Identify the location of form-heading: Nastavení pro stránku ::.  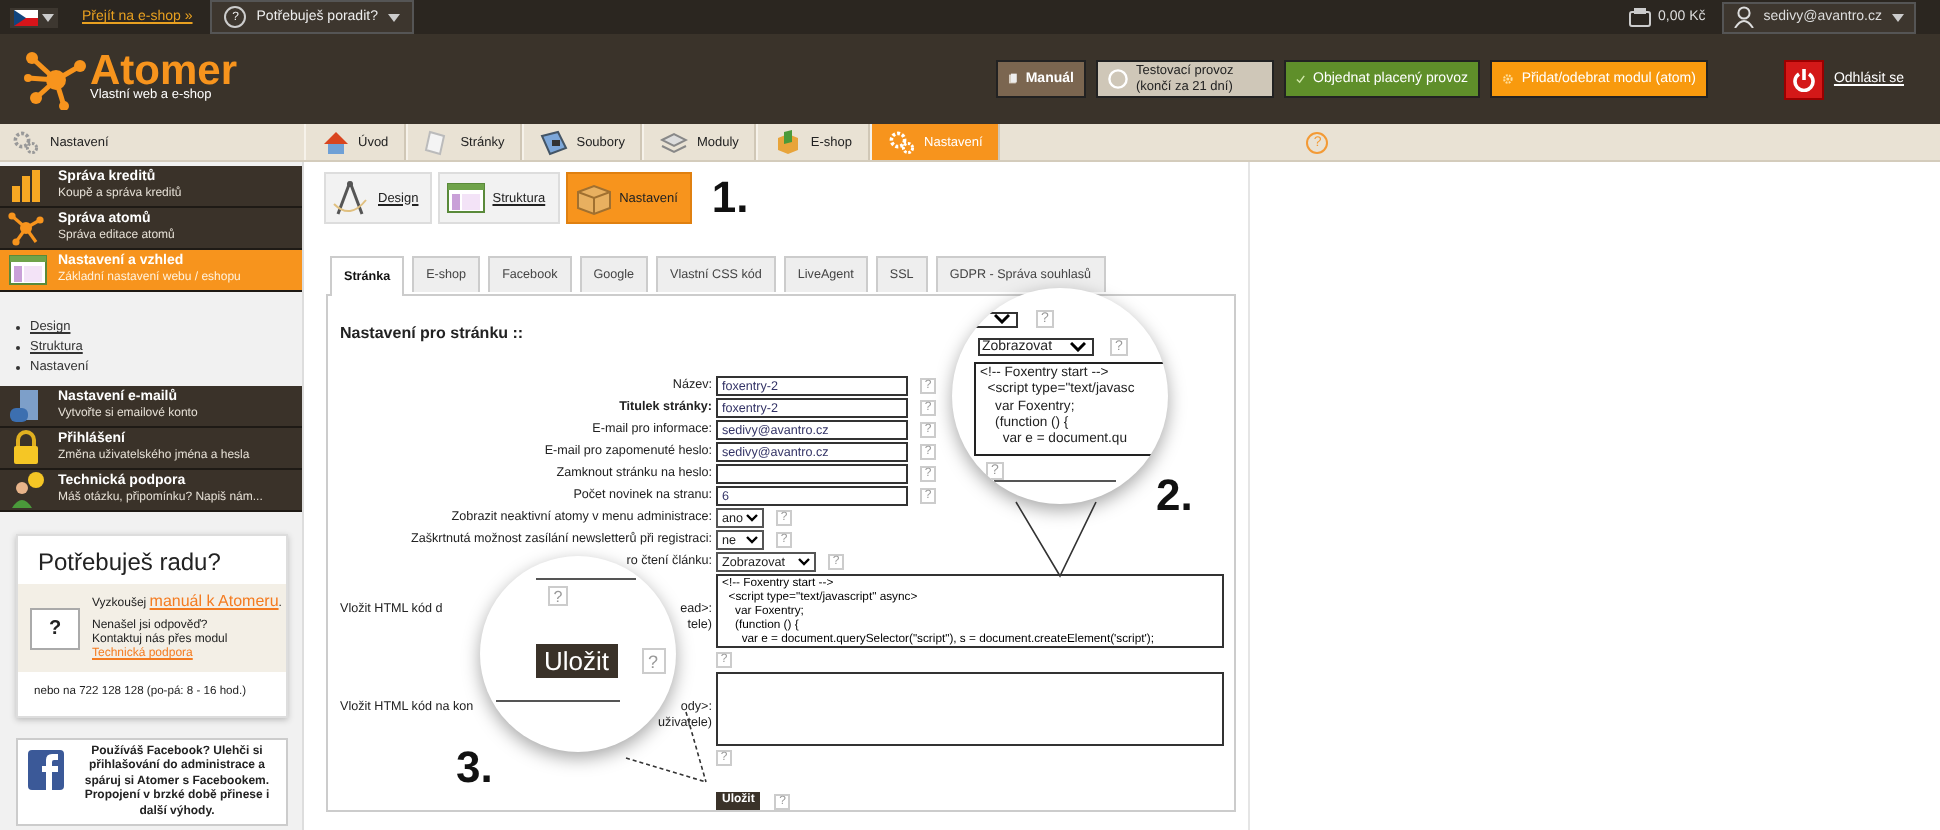
(433, 333).